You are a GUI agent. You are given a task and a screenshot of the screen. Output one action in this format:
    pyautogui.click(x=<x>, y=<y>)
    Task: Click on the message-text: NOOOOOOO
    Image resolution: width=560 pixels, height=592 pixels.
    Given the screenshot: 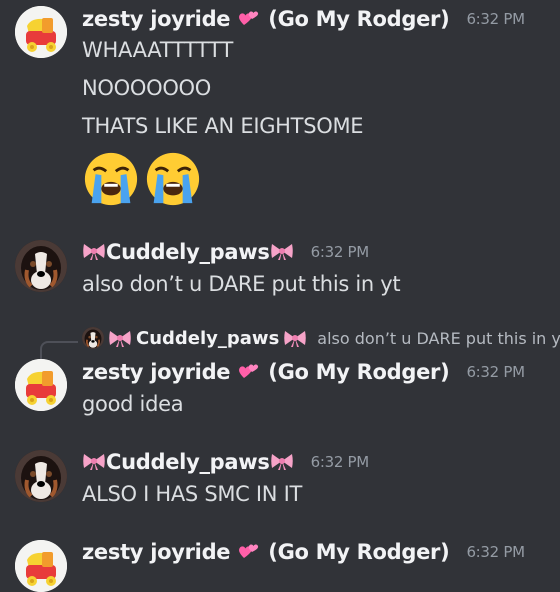 What is the action you would take?
    pyautogui.click(x=147, y=88)
    